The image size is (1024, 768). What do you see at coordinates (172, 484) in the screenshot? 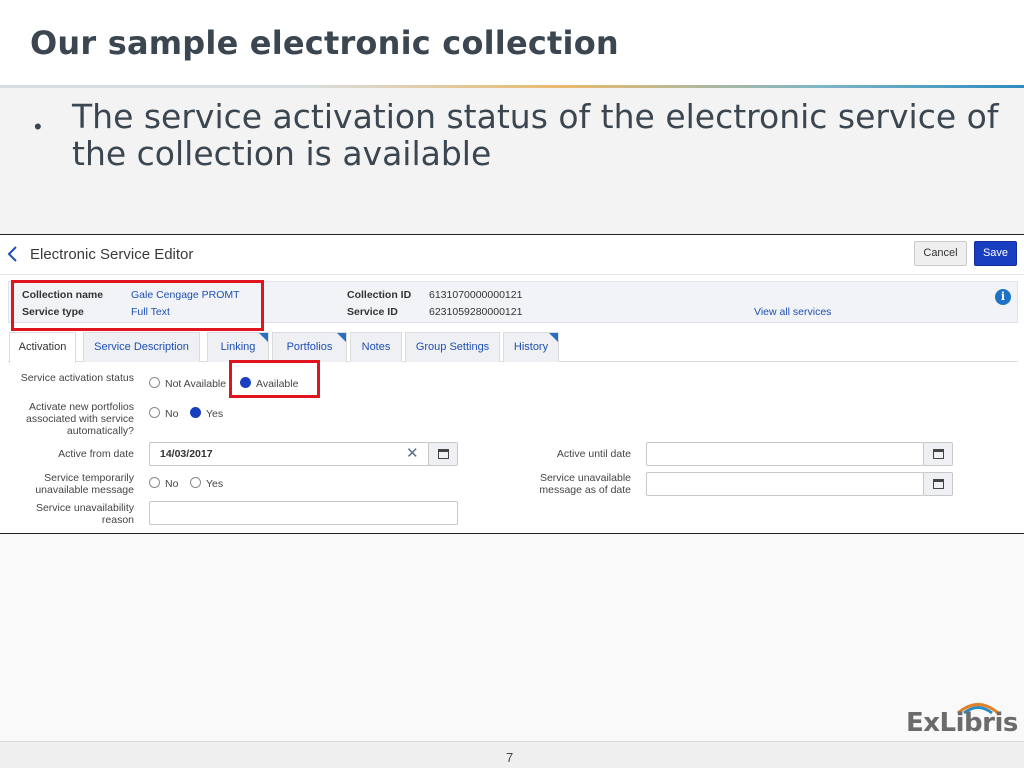
I see `temp-unavailable-no-label: No` at bounding box center [172, 484].